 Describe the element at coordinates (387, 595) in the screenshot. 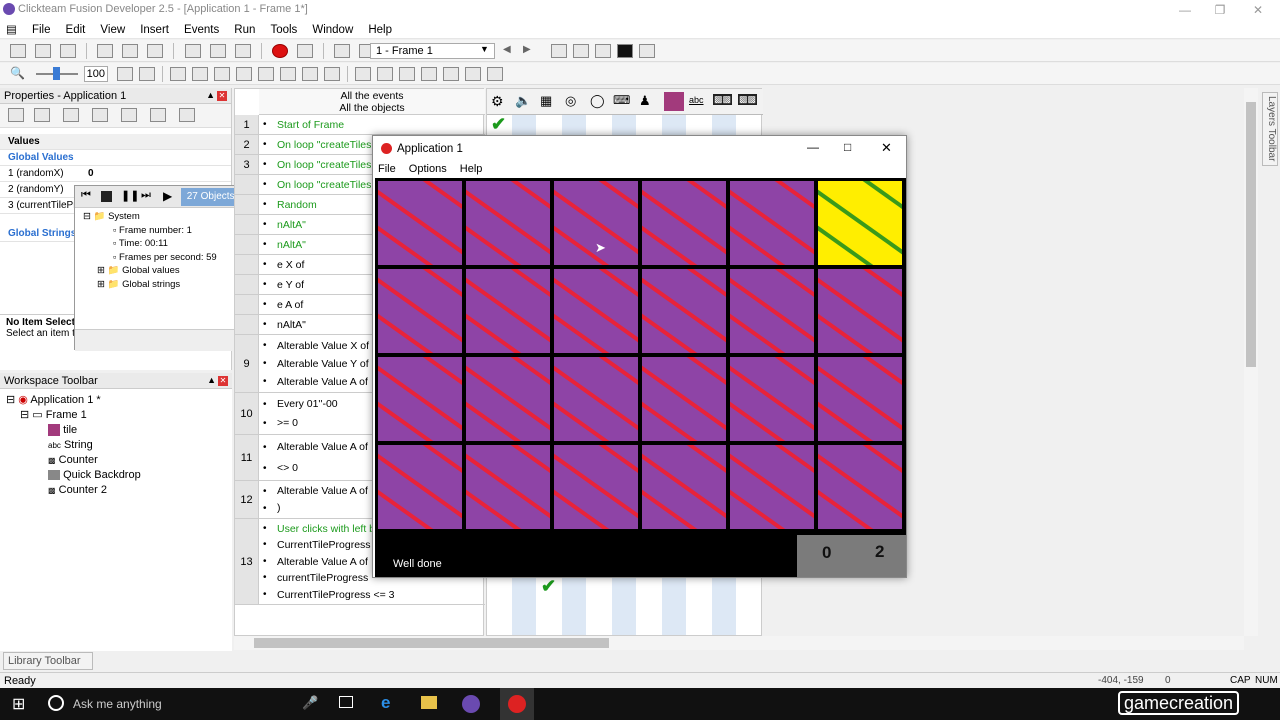

I see `event-condition: CurrentTileProgress <= 3` at that location.